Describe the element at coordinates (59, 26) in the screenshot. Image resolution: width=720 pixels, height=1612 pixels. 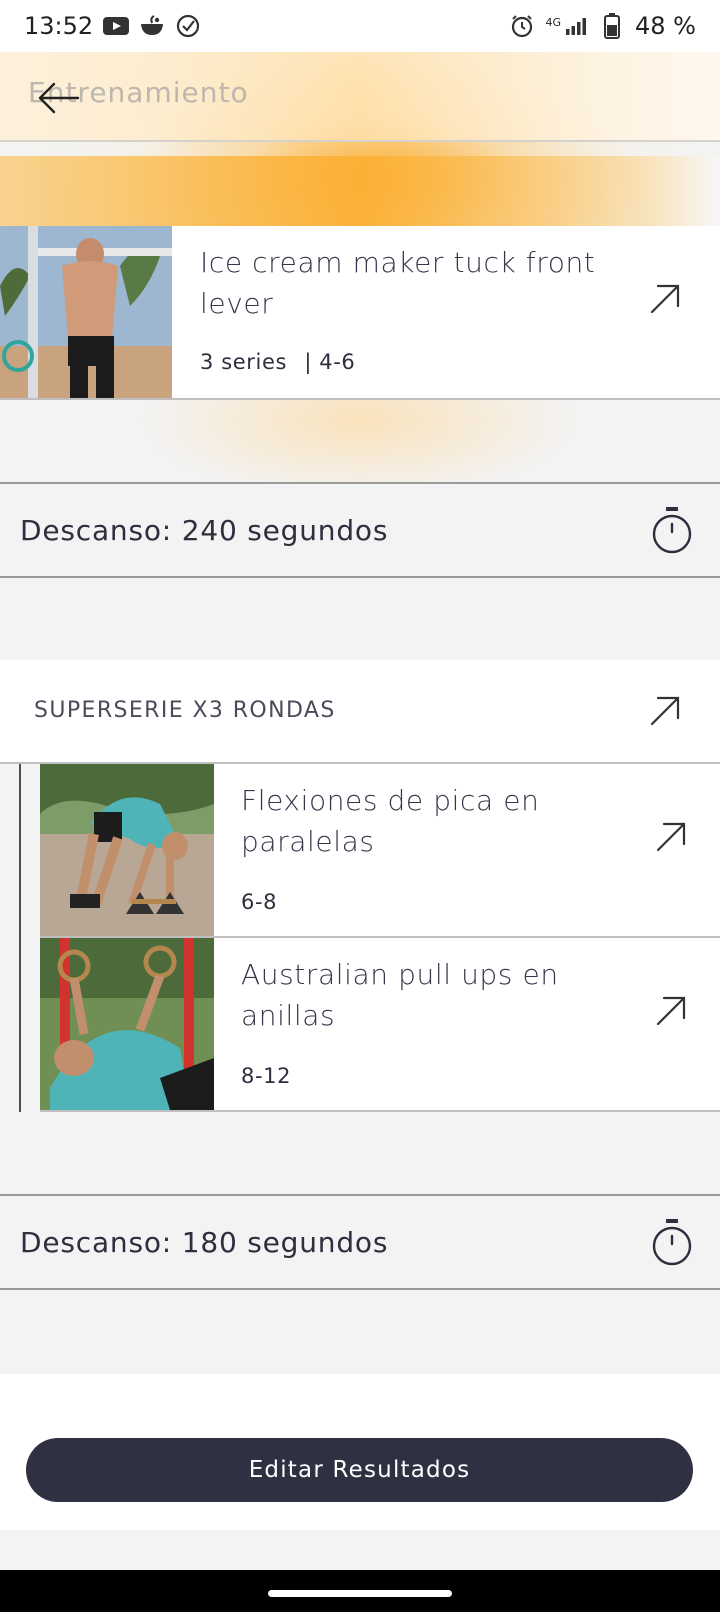
I see `status-time: 13:52` at that location.